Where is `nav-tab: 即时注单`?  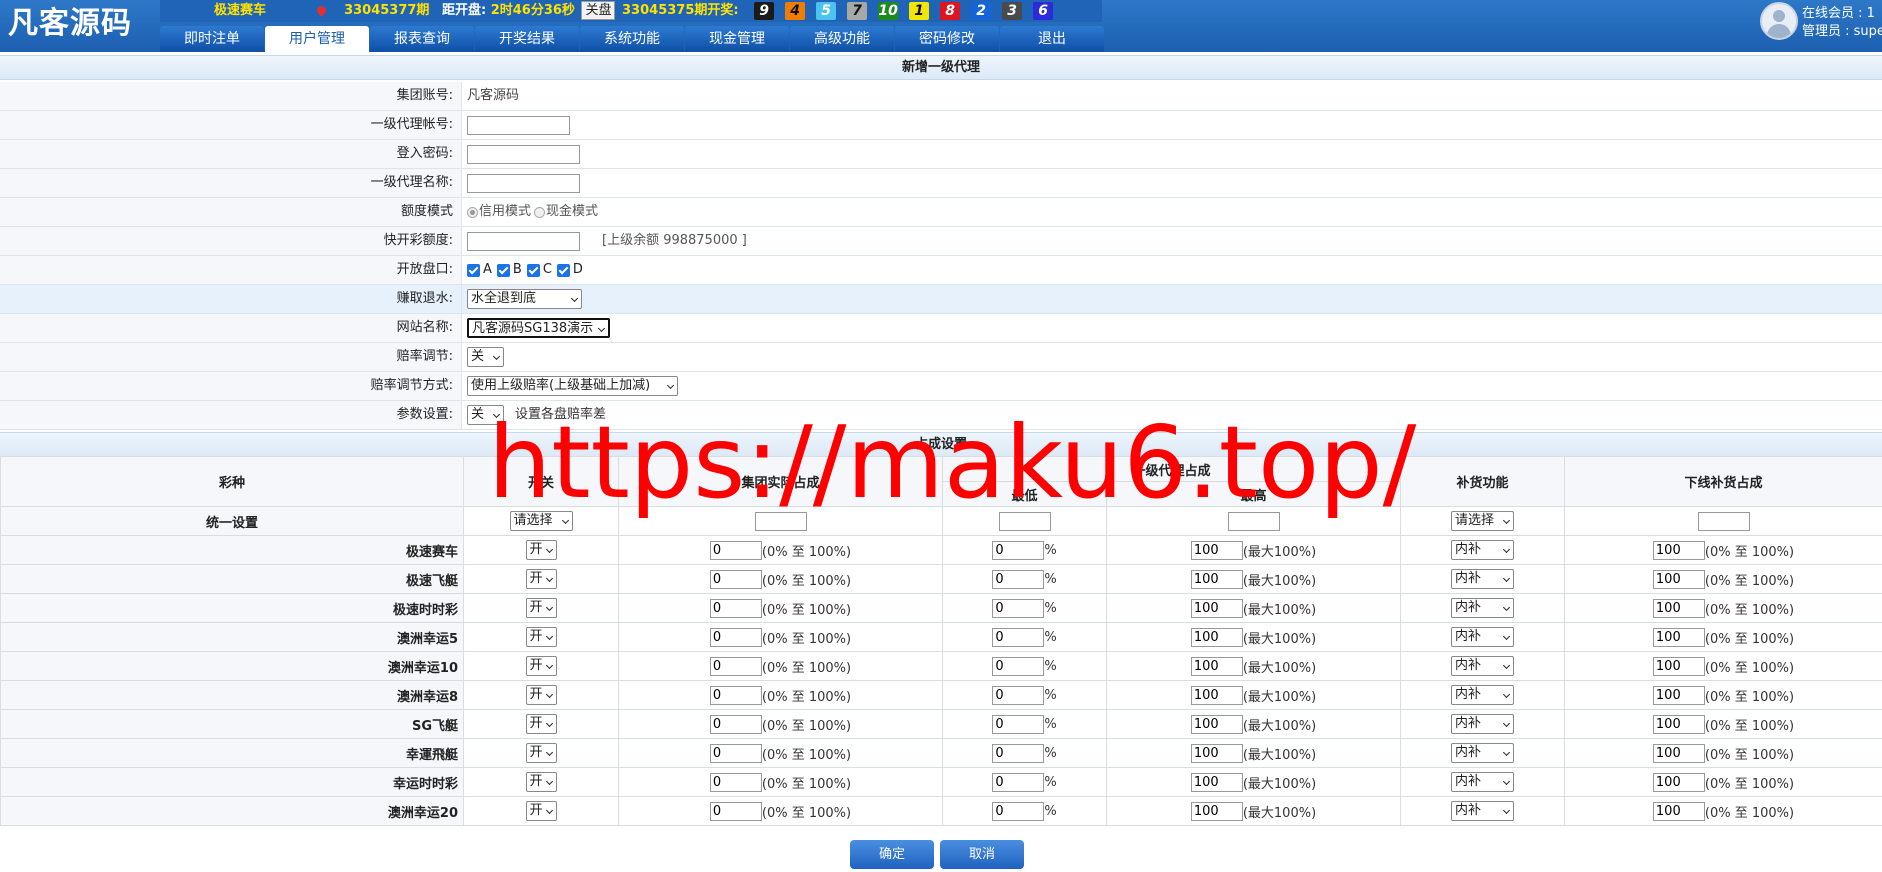 nav-tab: 即时注单 is located at coordinates (212, 39).